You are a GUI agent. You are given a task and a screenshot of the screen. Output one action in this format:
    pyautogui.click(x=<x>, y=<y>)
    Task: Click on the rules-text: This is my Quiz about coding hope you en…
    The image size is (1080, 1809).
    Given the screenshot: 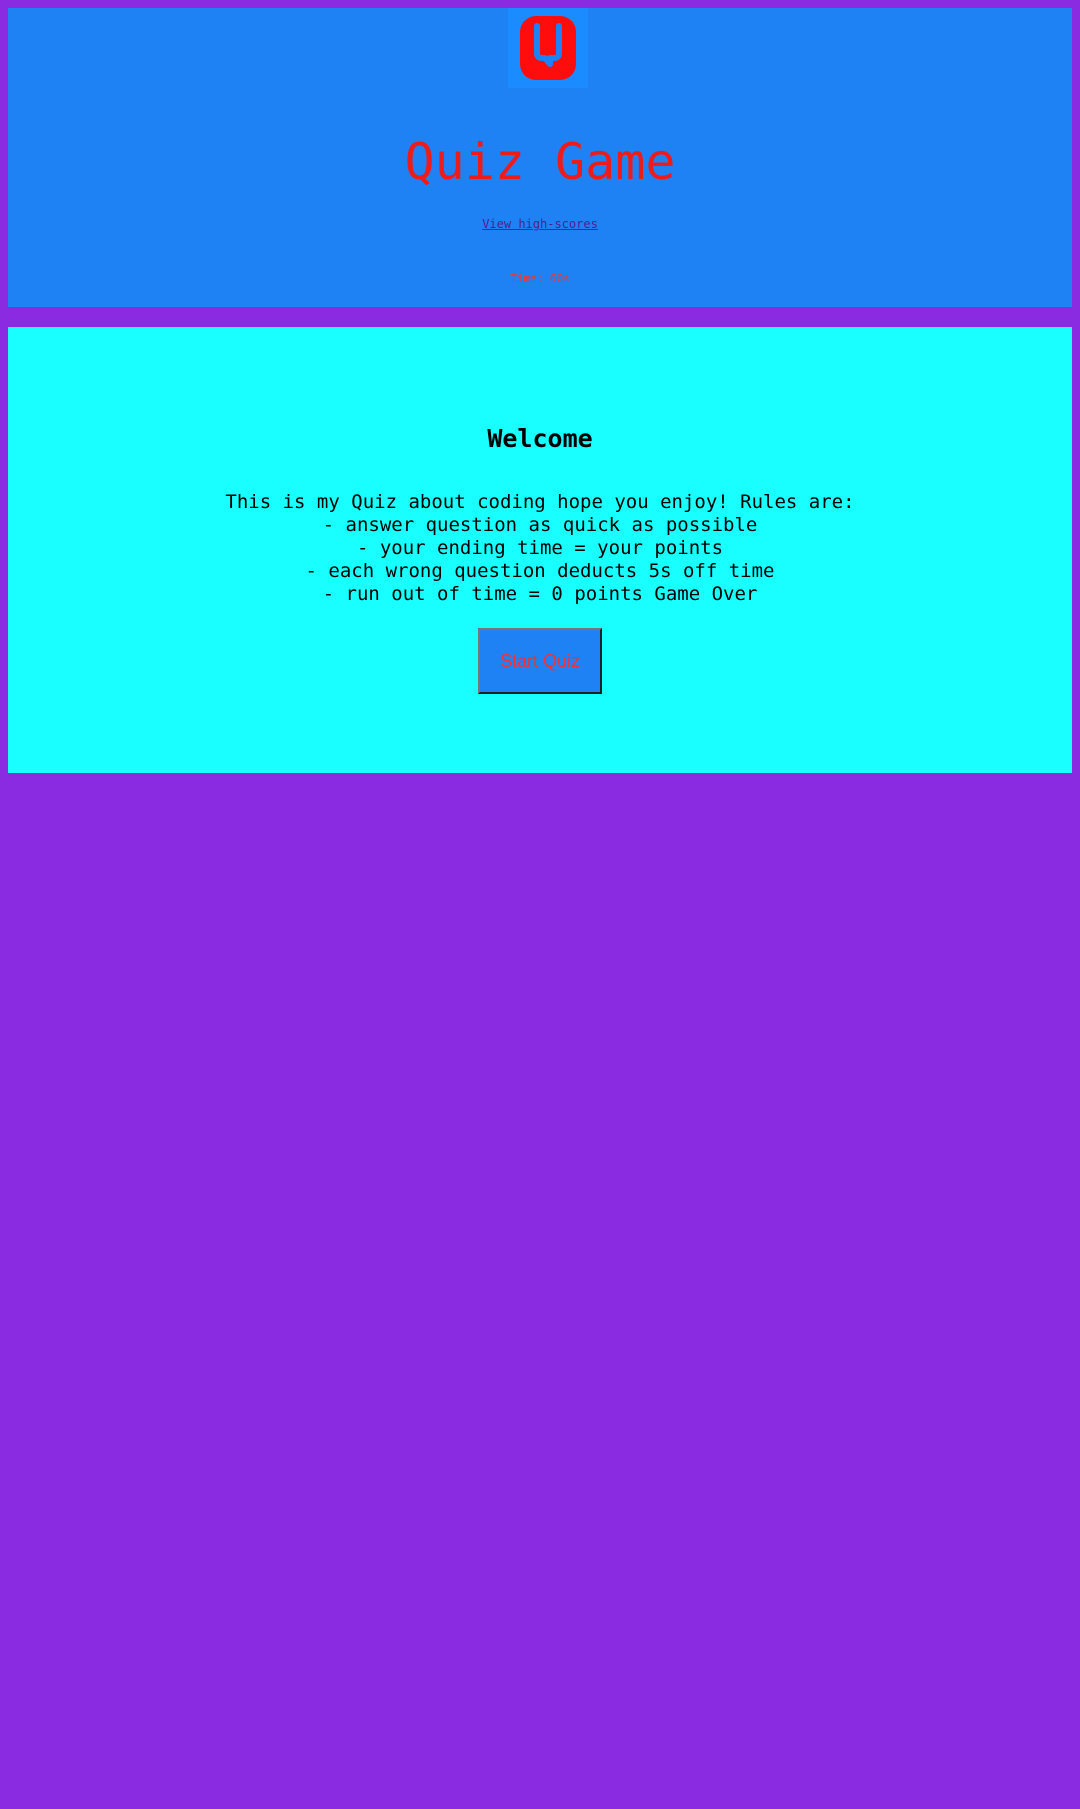 What is the action you would take?
    pyautogui.click(x=540, y=548)
    